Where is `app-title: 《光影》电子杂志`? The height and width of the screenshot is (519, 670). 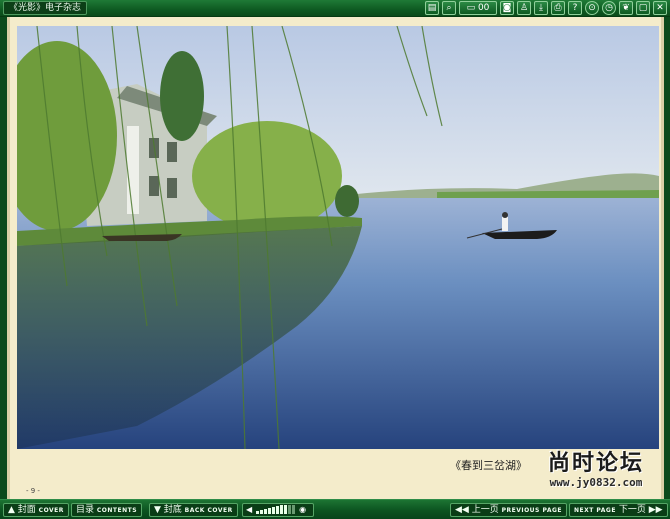 app-title: 《光影》电子杂志 is located at coordinates (45, 8).